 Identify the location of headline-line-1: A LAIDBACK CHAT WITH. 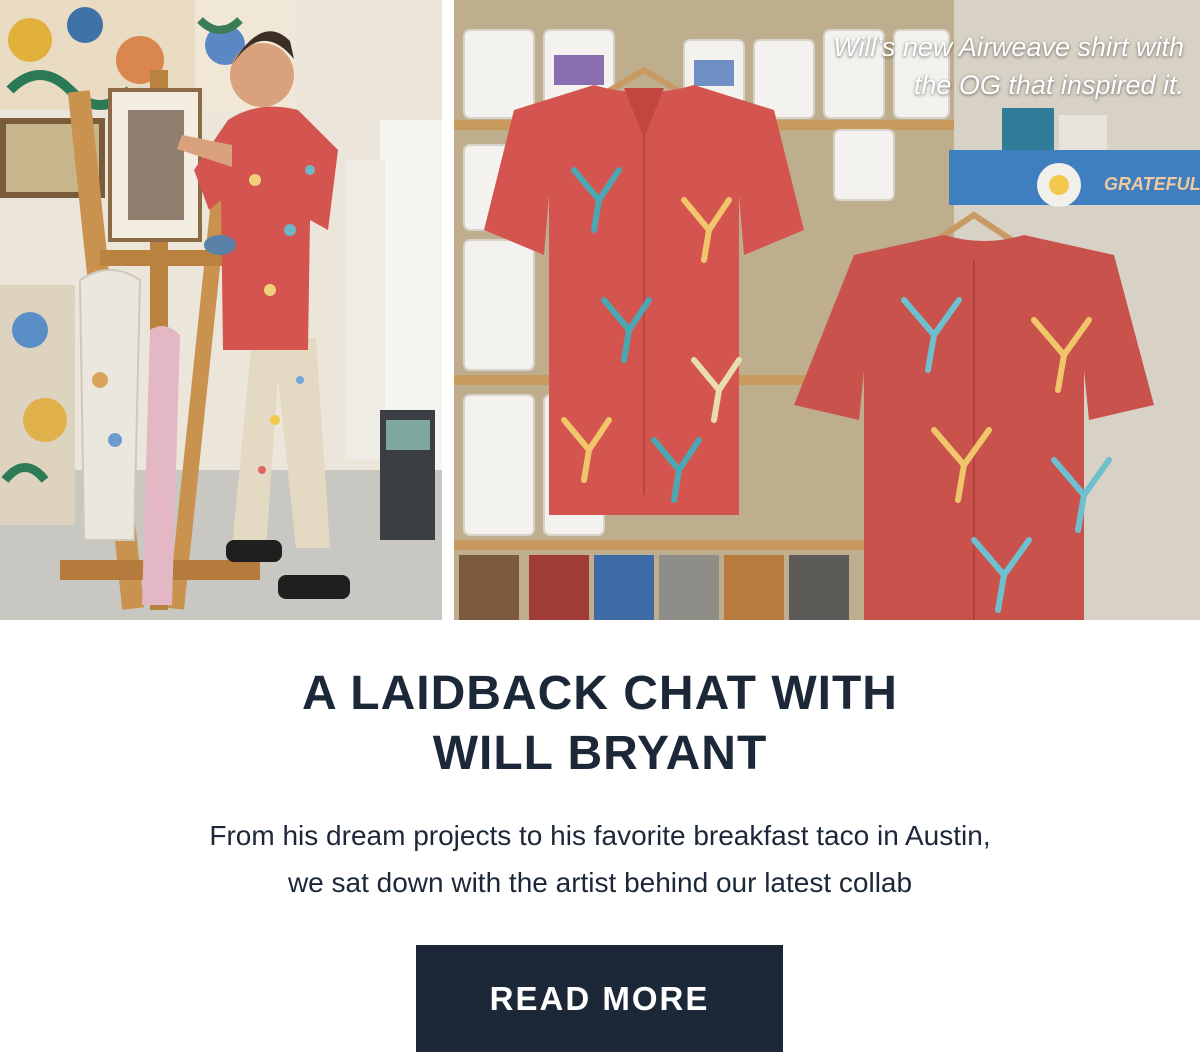
(600, 693).